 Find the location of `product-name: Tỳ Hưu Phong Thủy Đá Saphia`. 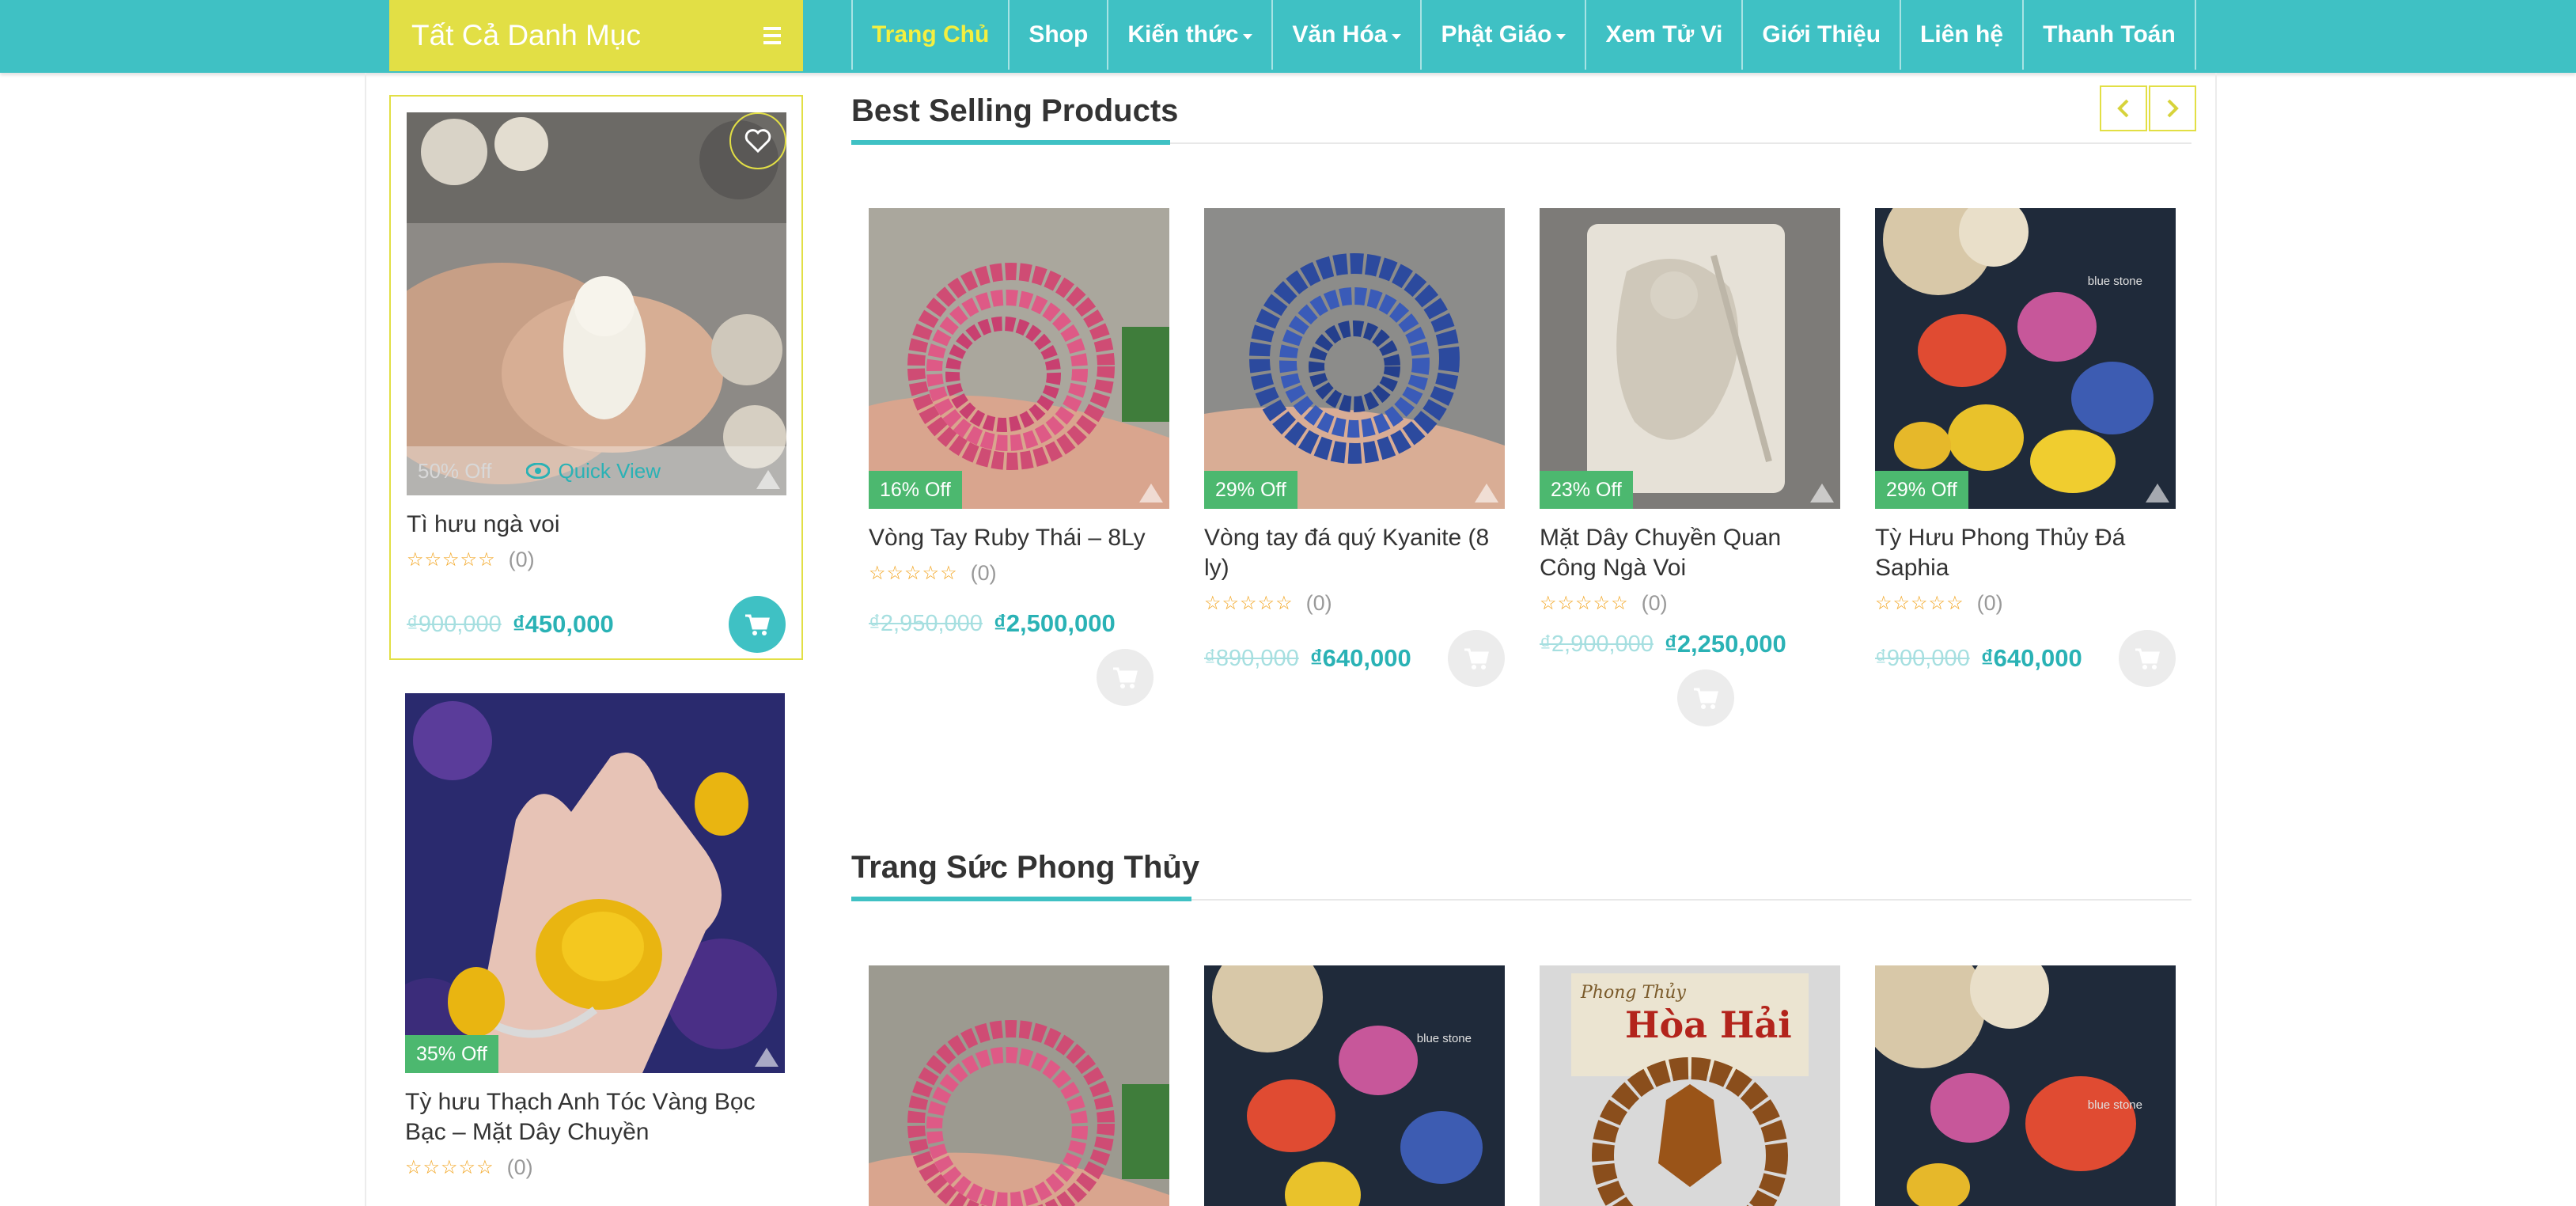

product-name: Tỳ Hưu Phong Thủy Đá Saphia is located at coordinates (2026, 553).